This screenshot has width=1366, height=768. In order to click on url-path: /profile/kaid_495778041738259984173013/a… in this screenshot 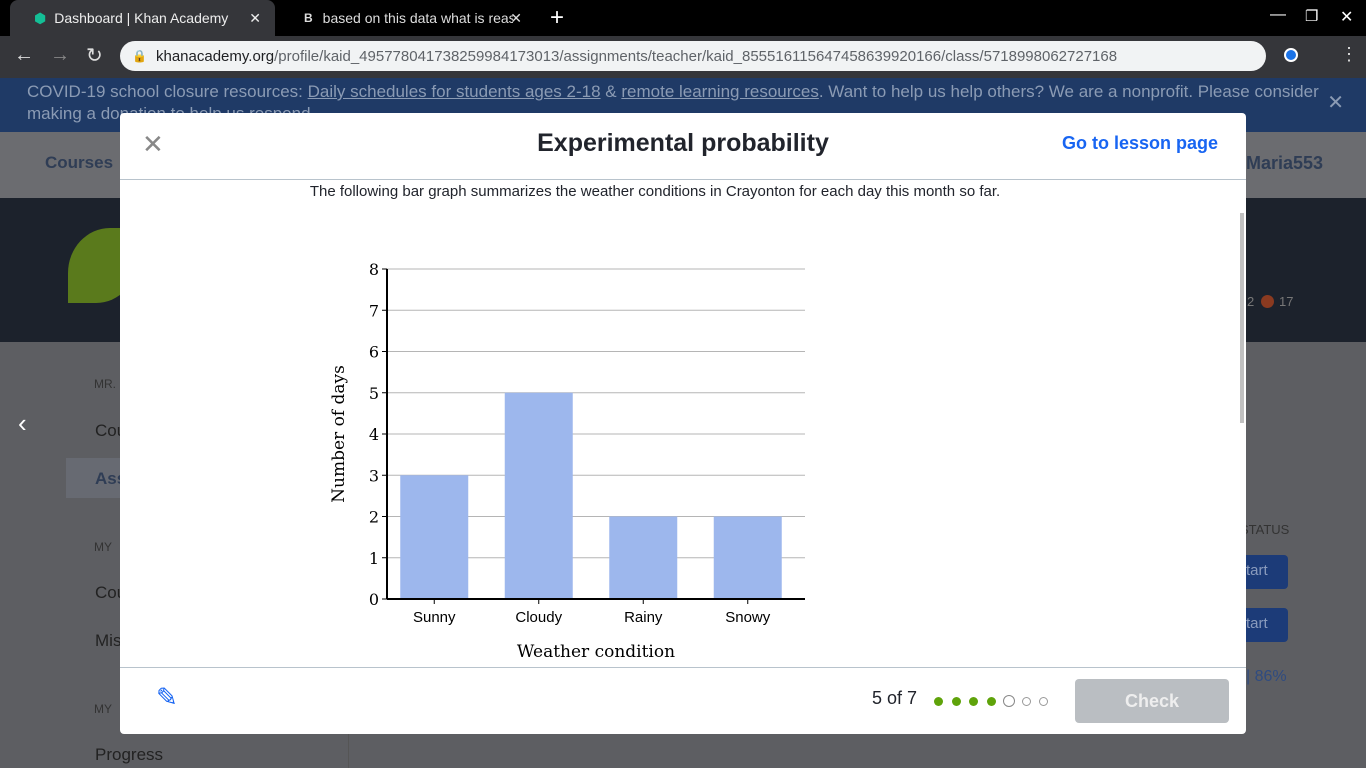, I will do `click(696, 56)`.